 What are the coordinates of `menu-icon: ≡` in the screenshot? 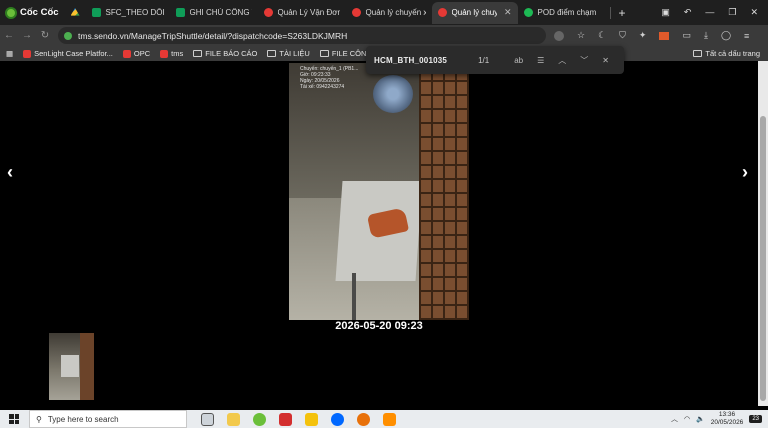 It's located at (746, 36).